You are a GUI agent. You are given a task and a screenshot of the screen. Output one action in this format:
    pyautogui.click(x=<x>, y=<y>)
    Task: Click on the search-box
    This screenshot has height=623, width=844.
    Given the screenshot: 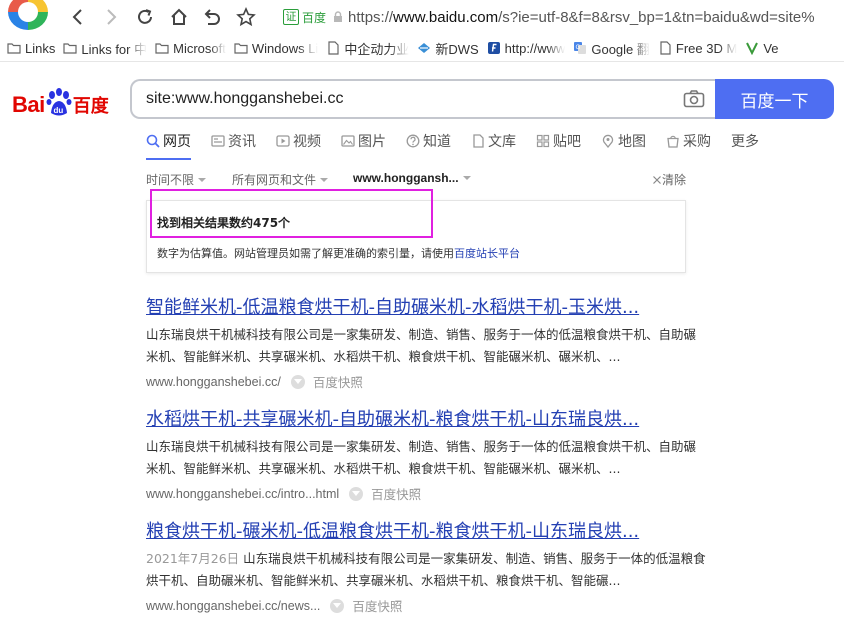 What is the action you would take?
    pyautogui.click(x=422, y=99)
    